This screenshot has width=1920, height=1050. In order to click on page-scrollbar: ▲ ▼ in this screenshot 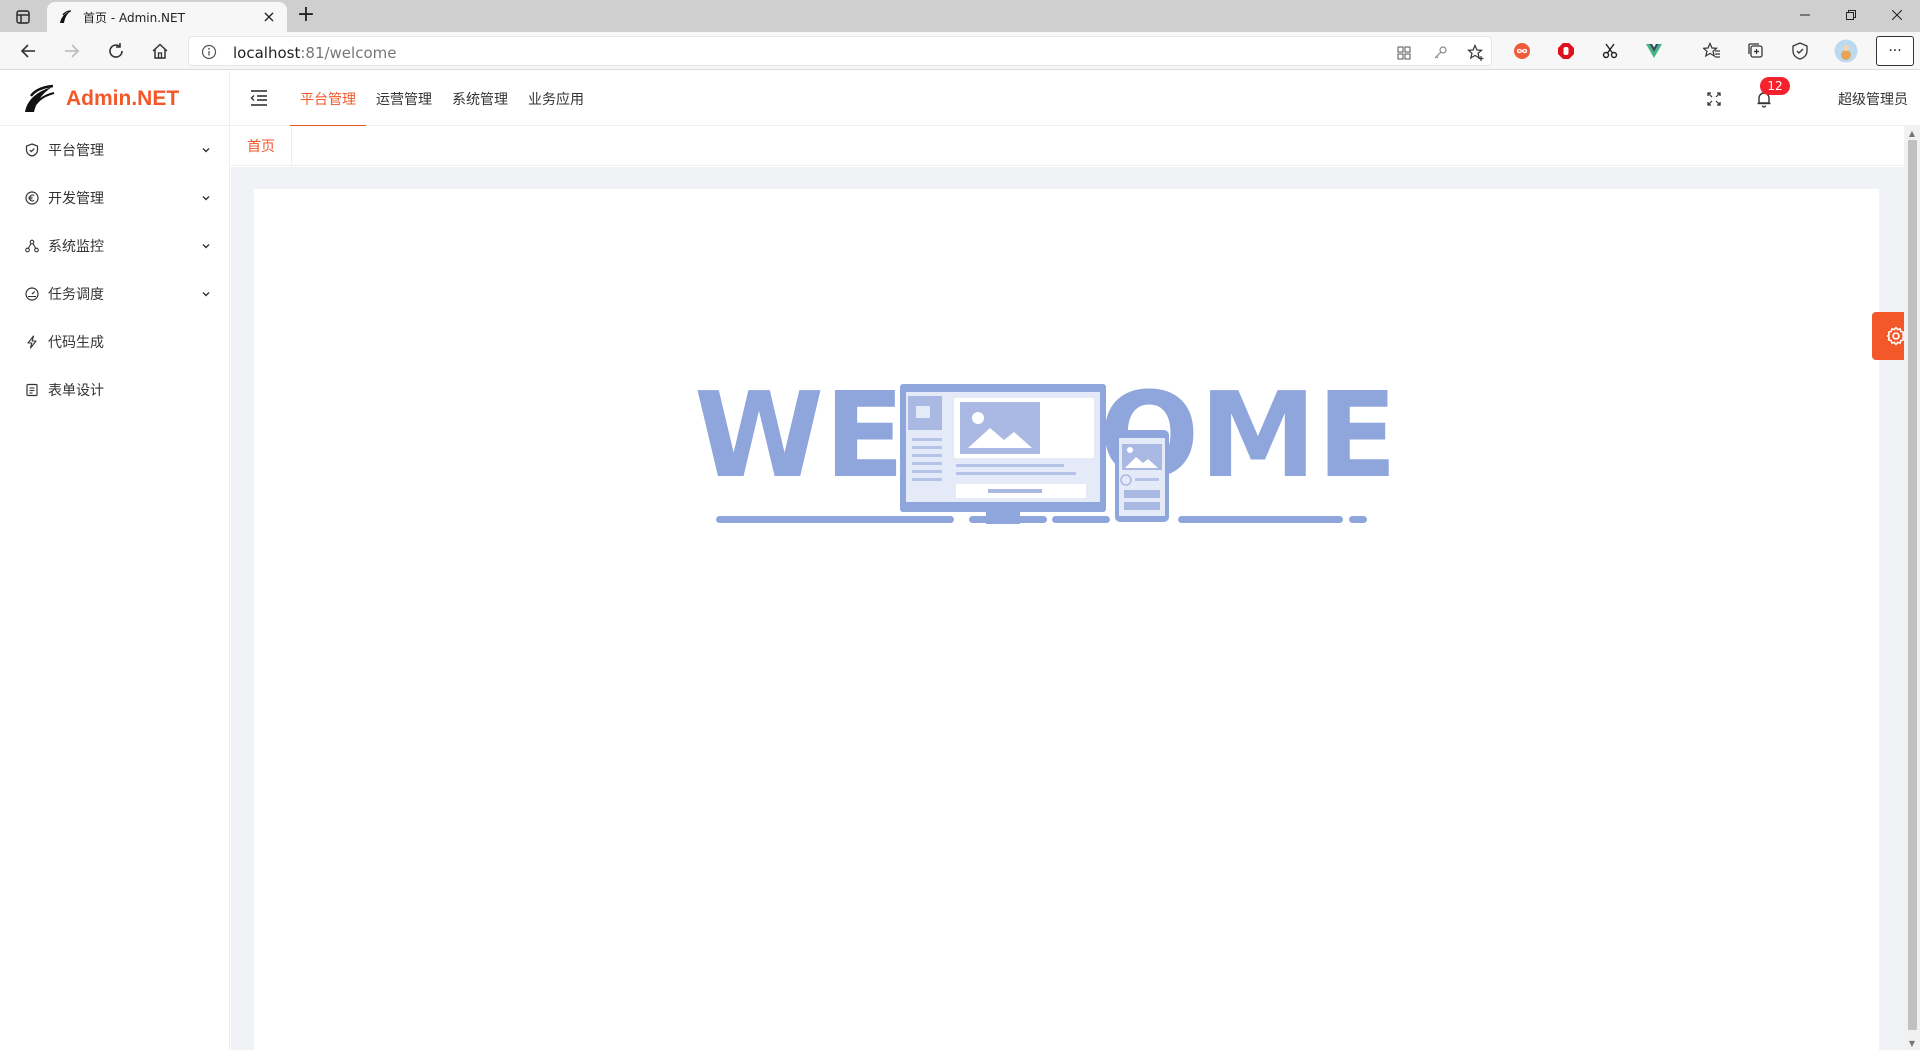, I will do `click(1912, 588)`.